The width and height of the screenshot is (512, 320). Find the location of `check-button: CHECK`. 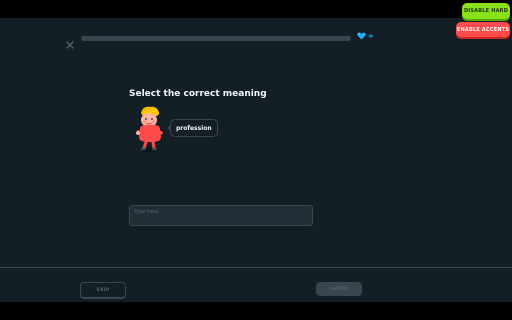

check-button: CHECK is located at coordinates (339, 289).